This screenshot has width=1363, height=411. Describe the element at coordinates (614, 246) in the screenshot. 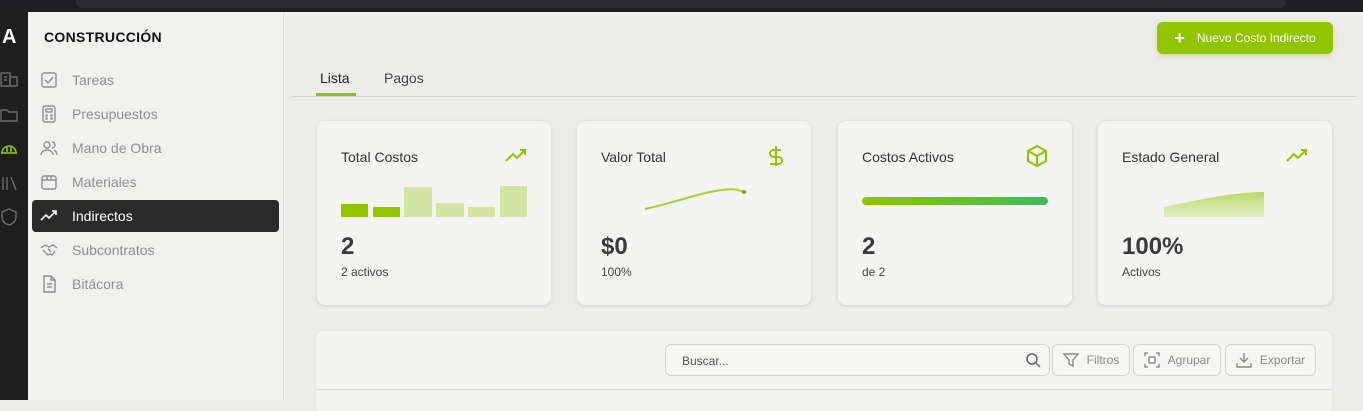

I see `card-value: $0` at that location.